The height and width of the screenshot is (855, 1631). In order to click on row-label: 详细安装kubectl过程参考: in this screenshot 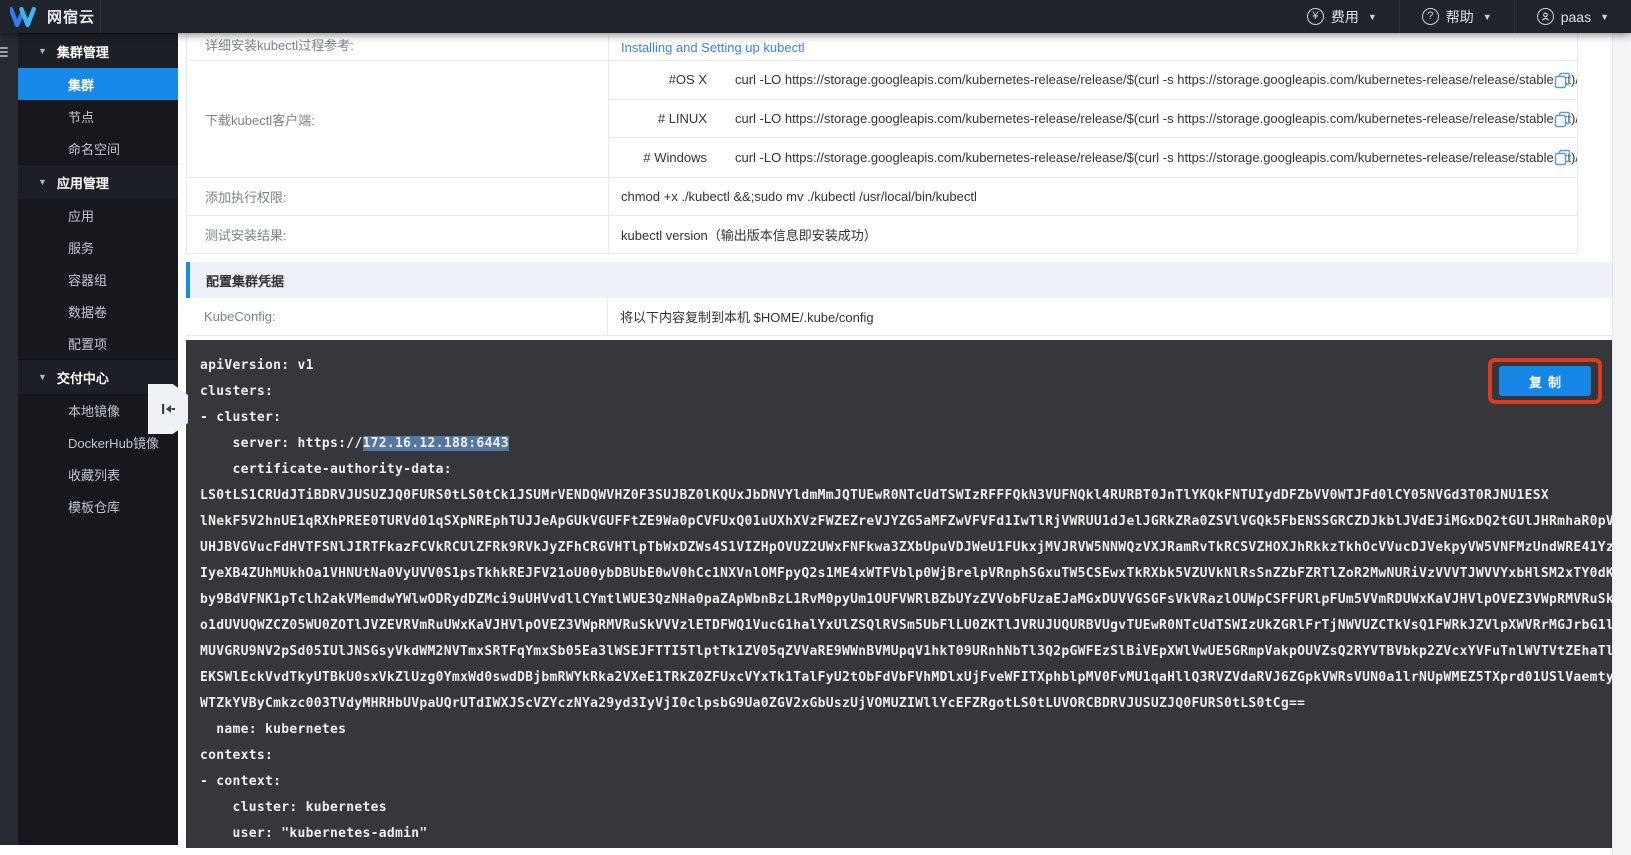, I will do `click(398, 46)`.